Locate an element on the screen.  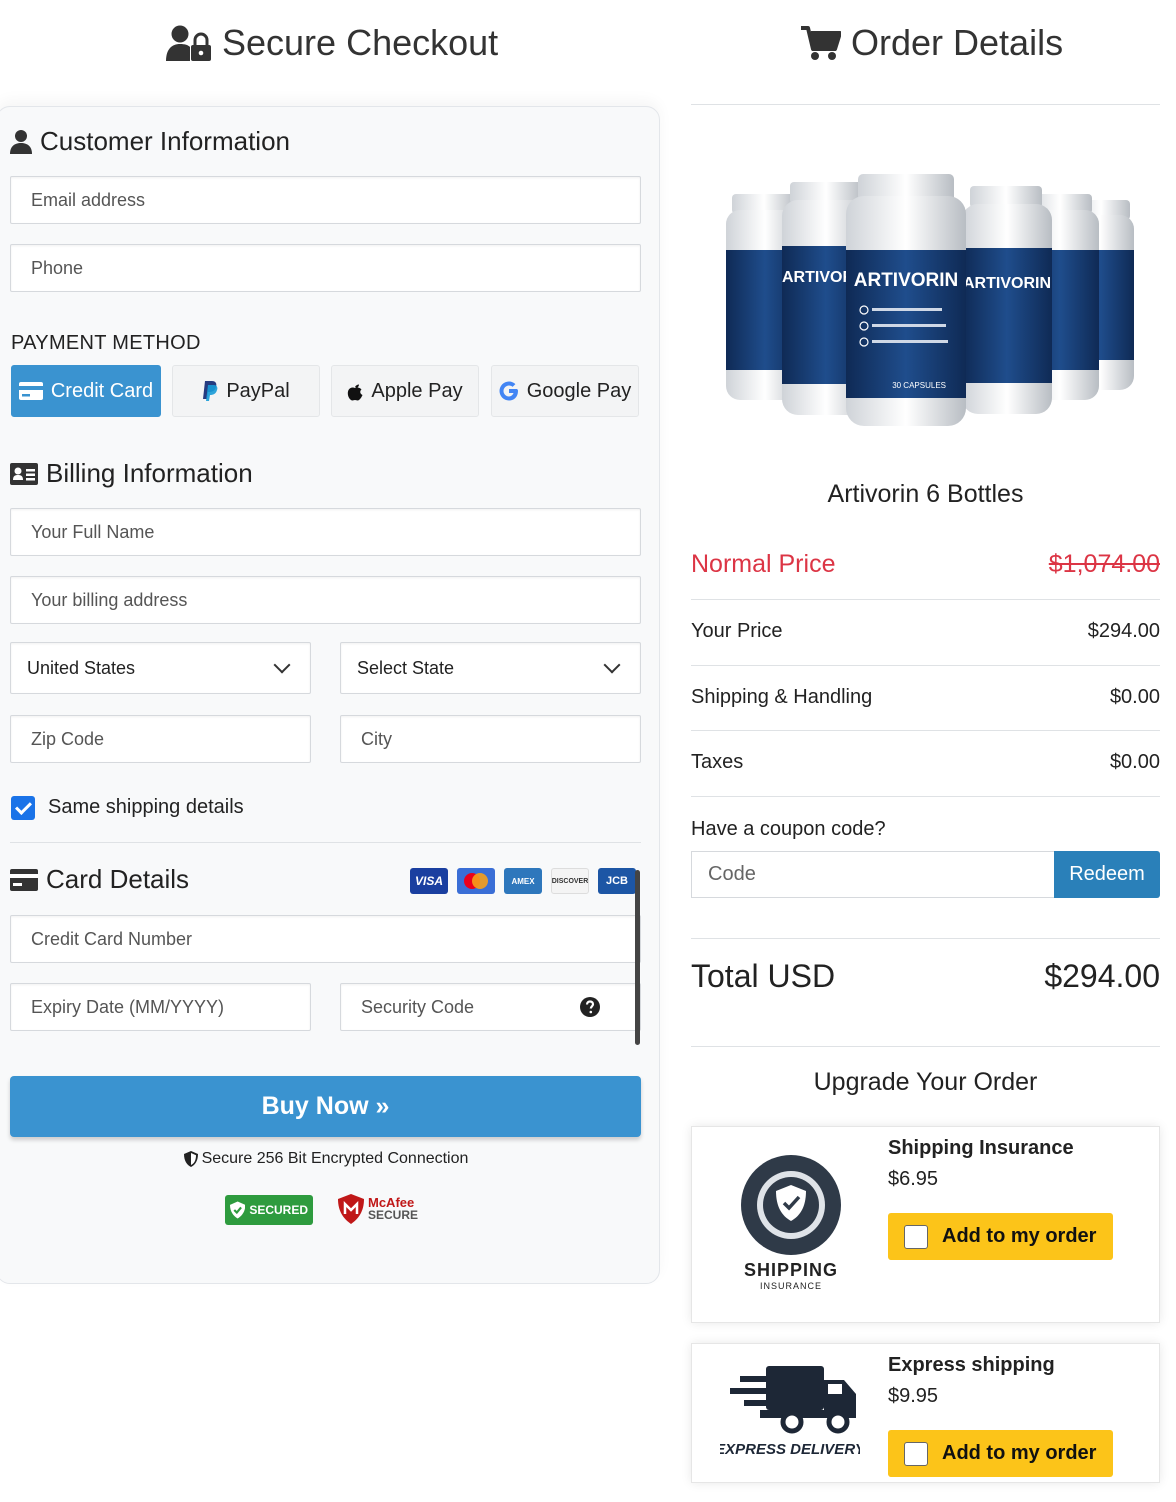
zip-code-field: Zip Code is located at coordinates (160, 739).